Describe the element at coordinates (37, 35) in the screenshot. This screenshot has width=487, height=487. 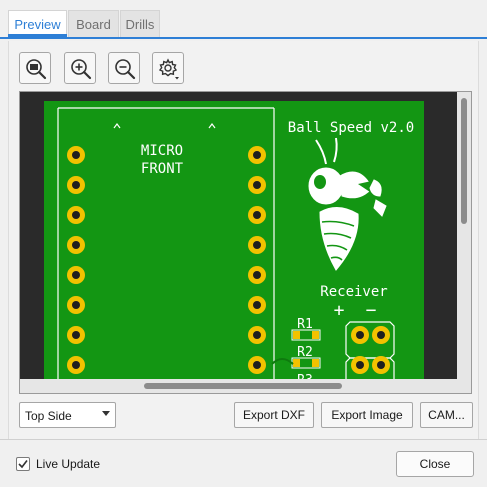
I see `tab-active-indicator` at that location.